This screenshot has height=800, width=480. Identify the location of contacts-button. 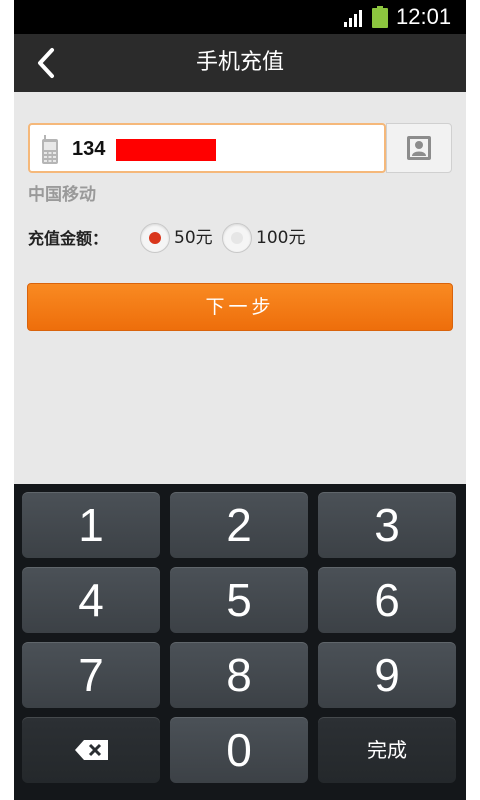
(419, 148).